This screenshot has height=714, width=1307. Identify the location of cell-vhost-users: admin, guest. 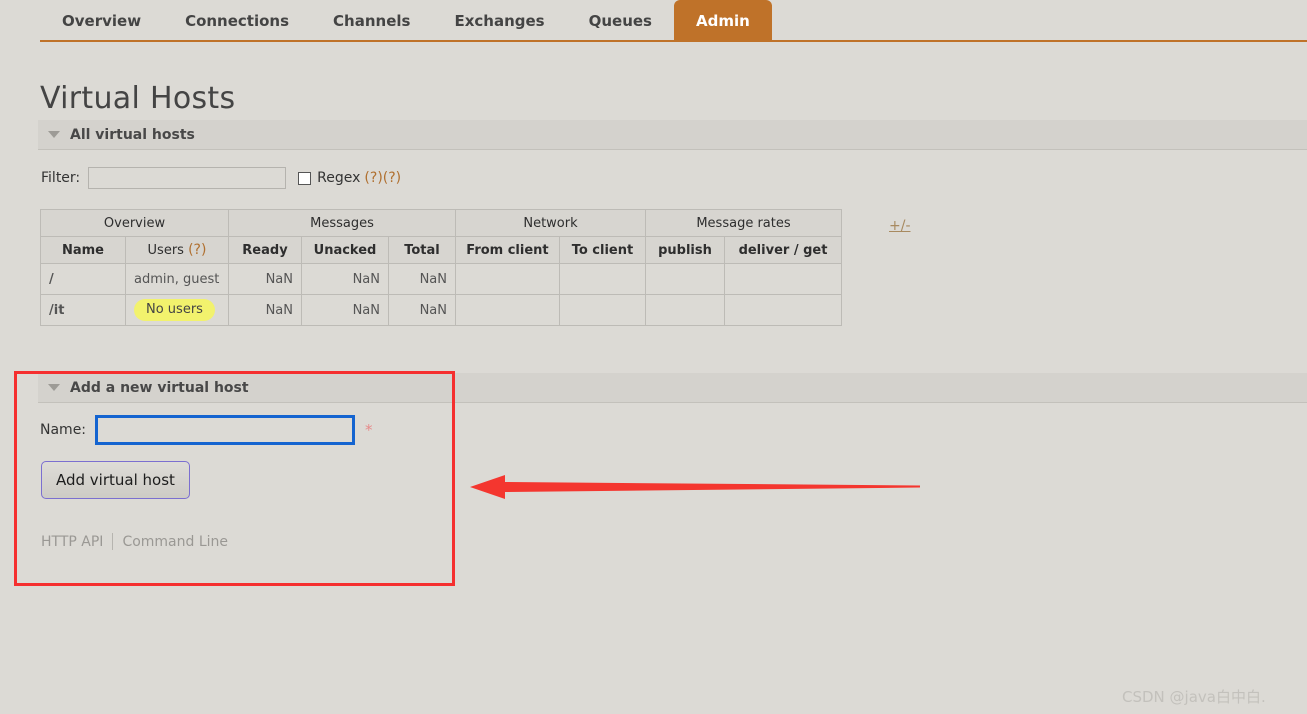
(177, 279).